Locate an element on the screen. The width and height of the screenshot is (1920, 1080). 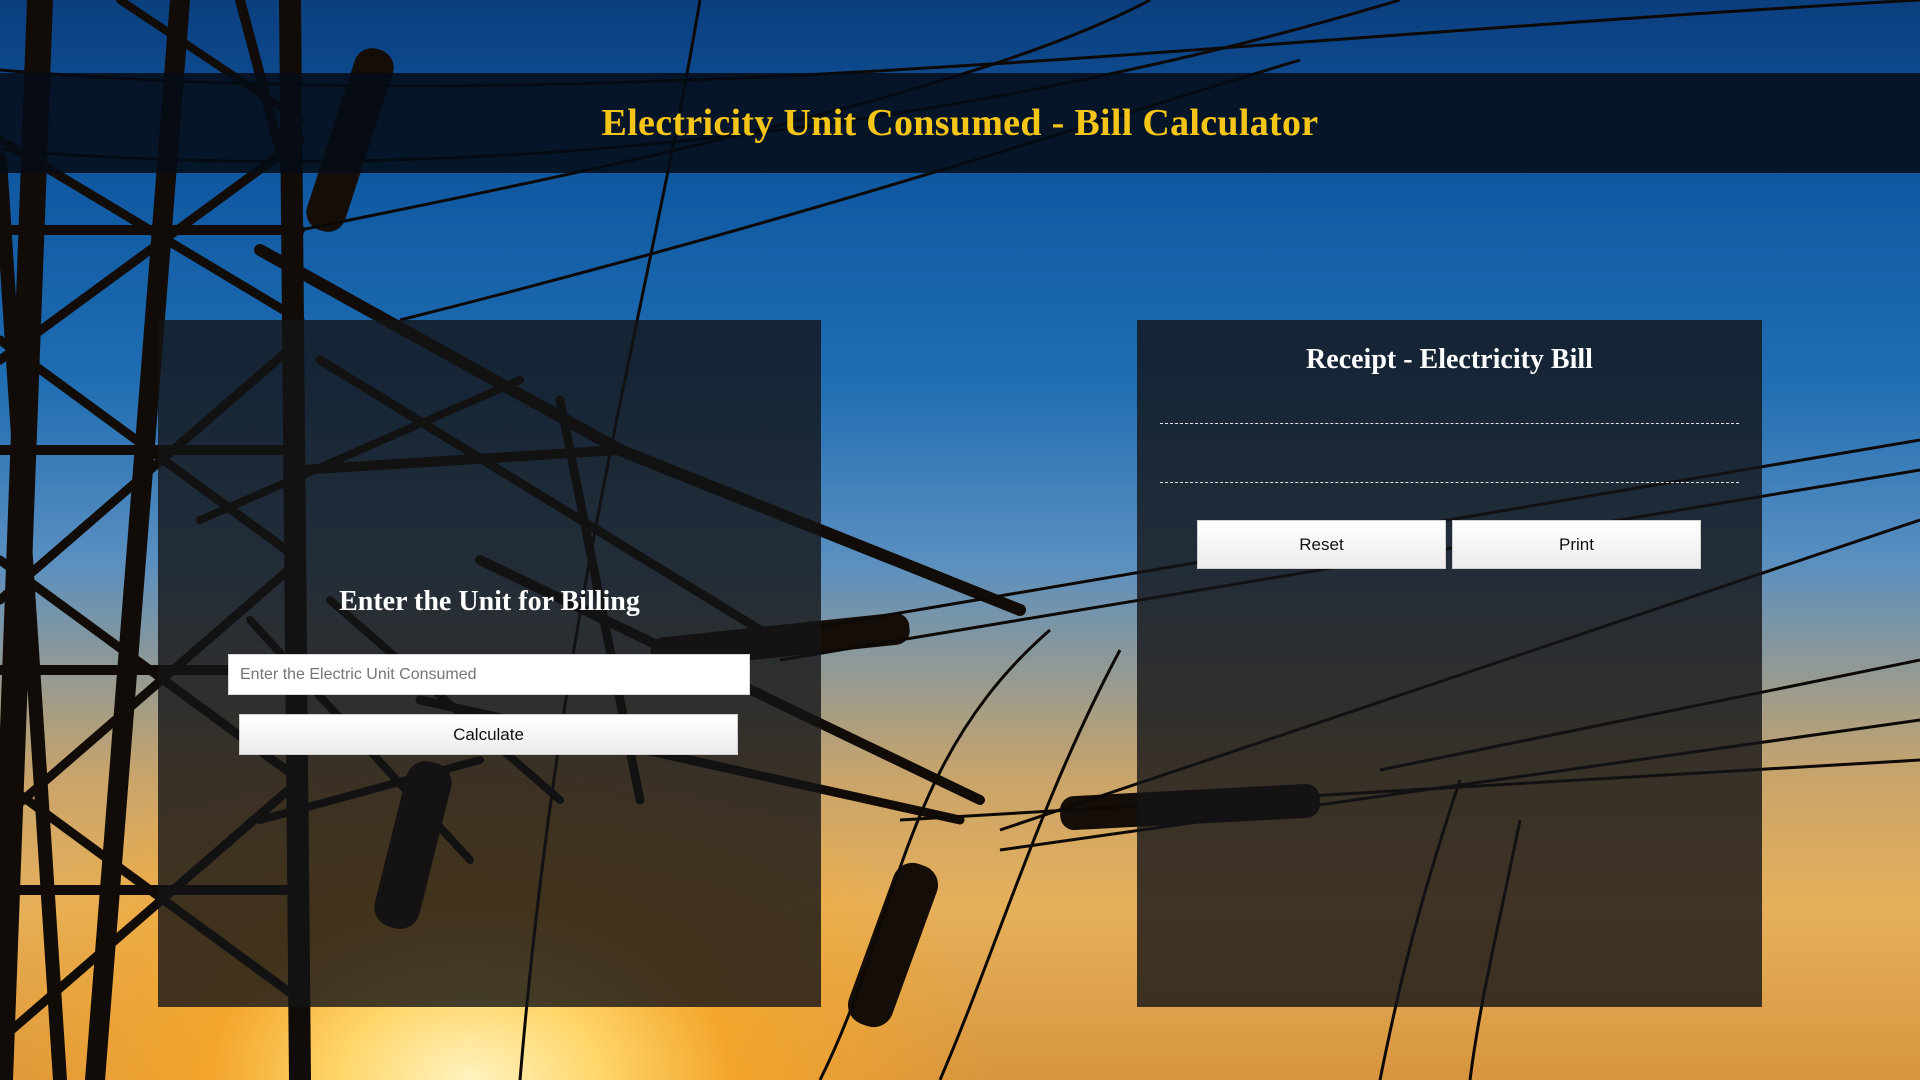
reset-button: Reset is located at coordinates (1321, 544).